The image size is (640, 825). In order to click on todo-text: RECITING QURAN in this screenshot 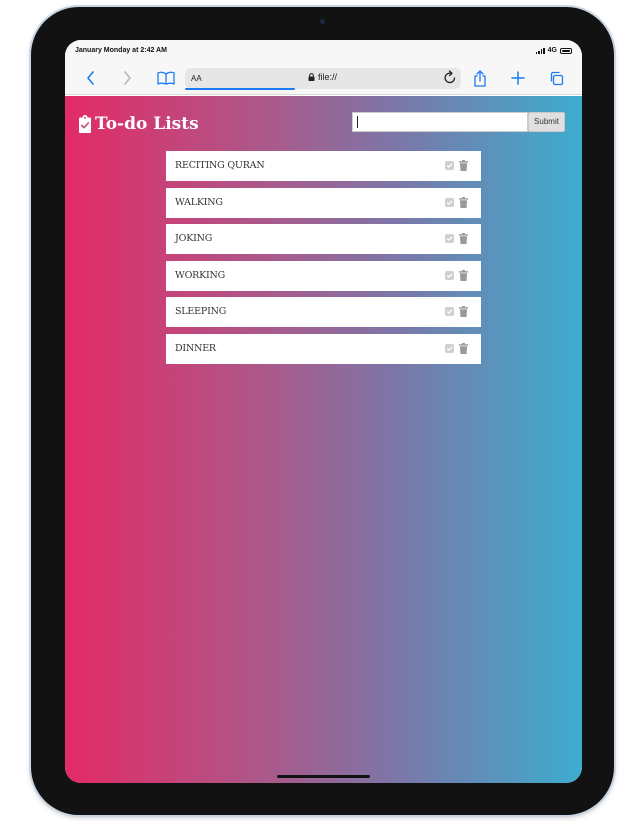, I will do `click(220, 165)`.